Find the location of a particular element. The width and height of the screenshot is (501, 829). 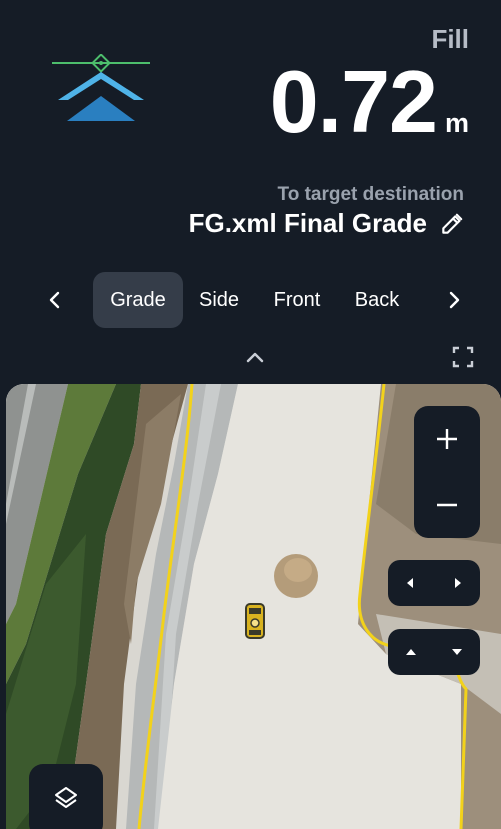

tab-grade: Grade is located at coordinates (138, 300).